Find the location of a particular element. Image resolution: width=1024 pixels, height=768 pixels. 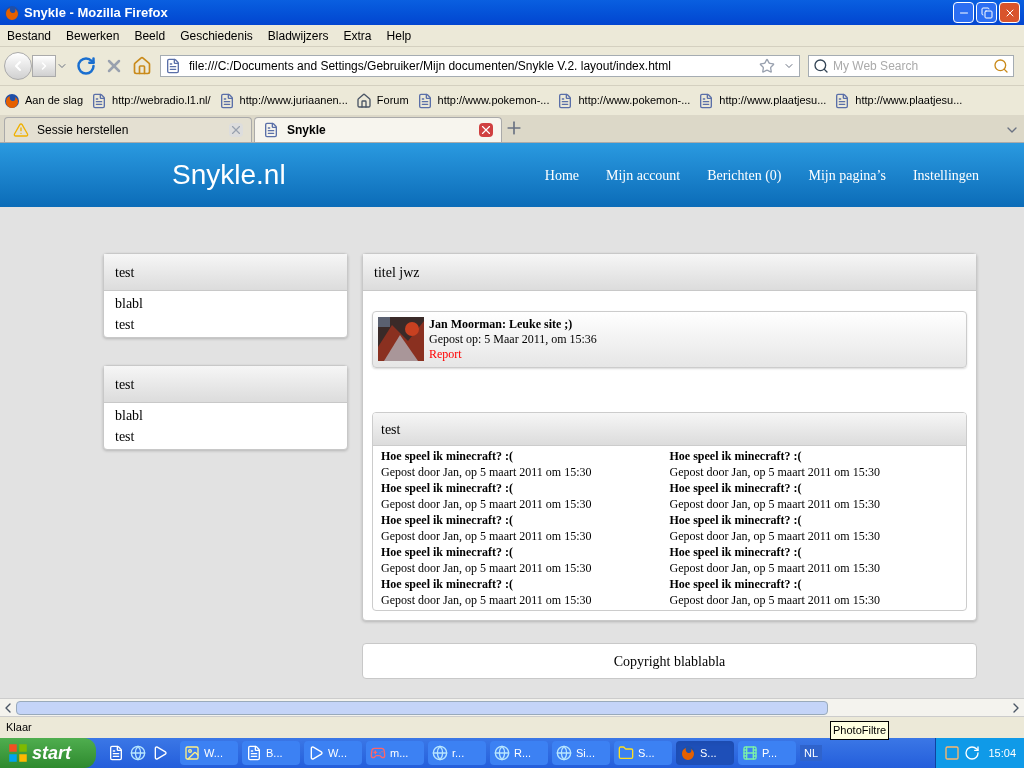

menu-item: Bladwijzers is located at coordinates (298, 35).